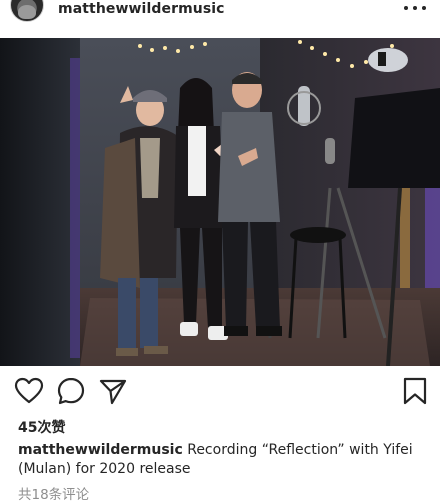 The width and height of the screenshot is (440, 504). I want to click on avatar, so click(27, 11).